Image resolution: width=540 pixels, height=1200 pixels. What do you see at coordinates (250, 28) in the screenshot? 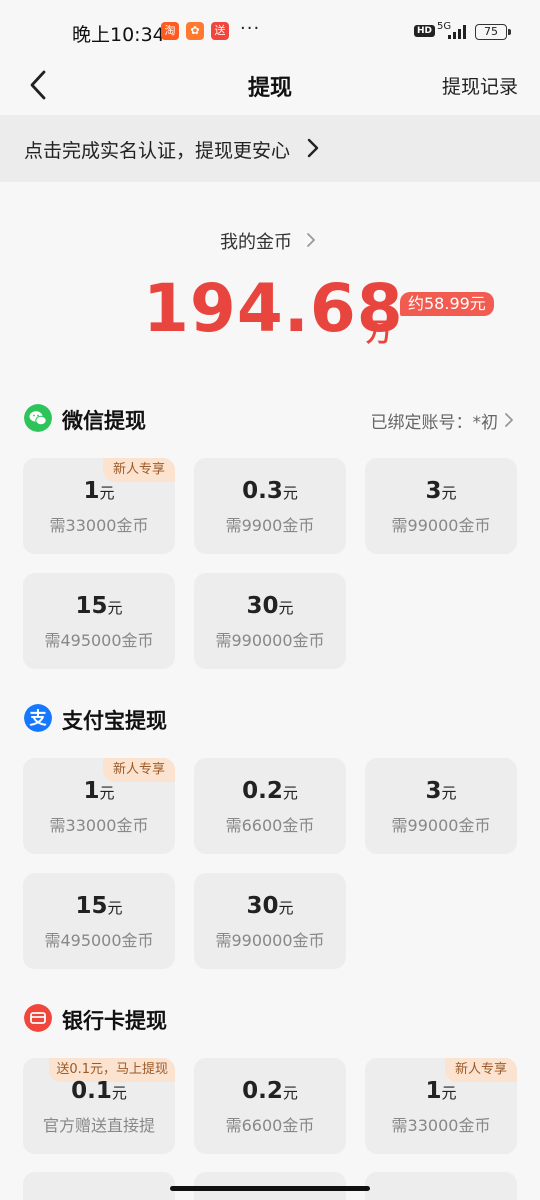
I see `more-notifications-icon: ···` at bounding box center [250, 28].